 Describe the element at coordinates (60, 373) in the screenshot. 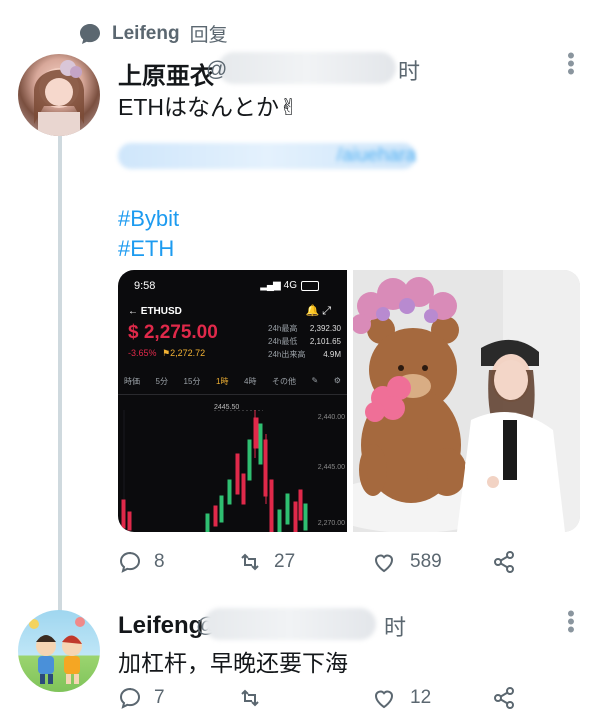

I see `thread-line` at that location.